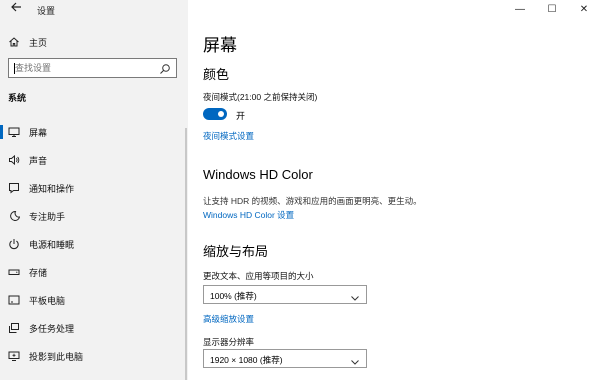 The image size is (600, 380). I want to click on title-bar: 设置, so click(94, 9).